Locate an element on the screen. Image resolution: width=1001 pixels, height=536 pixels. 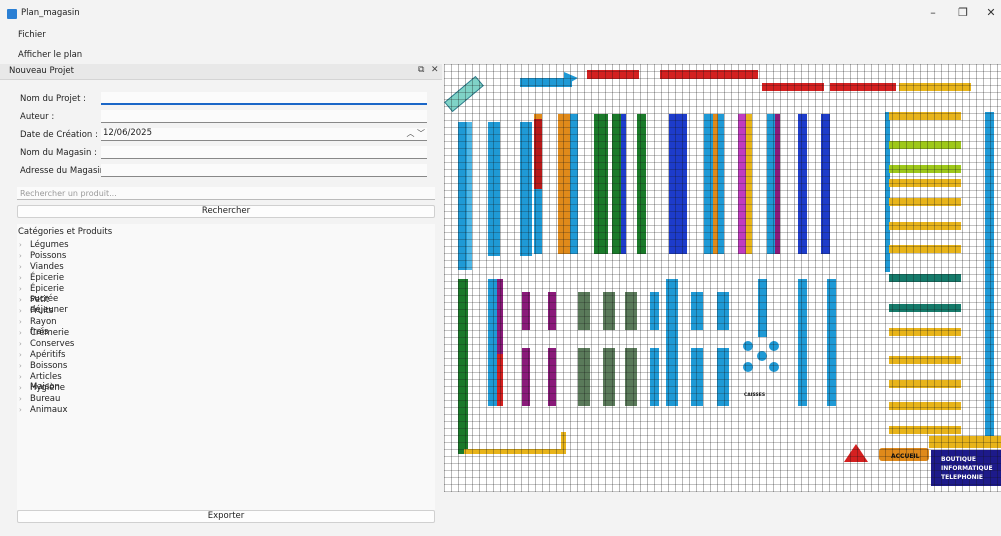
float-icon: ⧉ is located at coordinates (421, 70).